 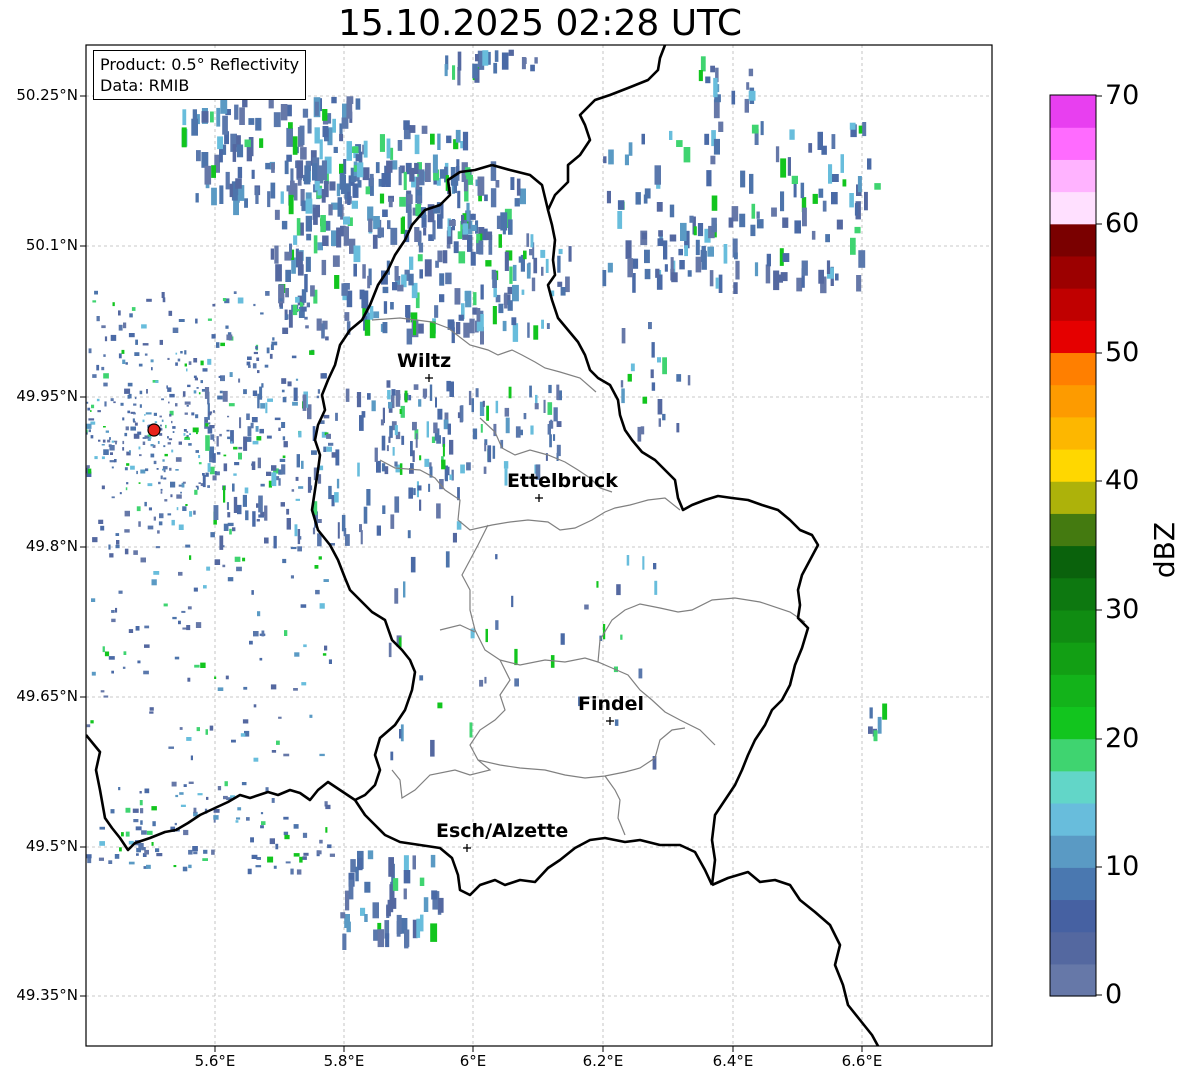 What do you see at coordinates (1122, 95) in the screenshot?
I see `colorbar-tick: 70` at bounding box center [1122, 95].